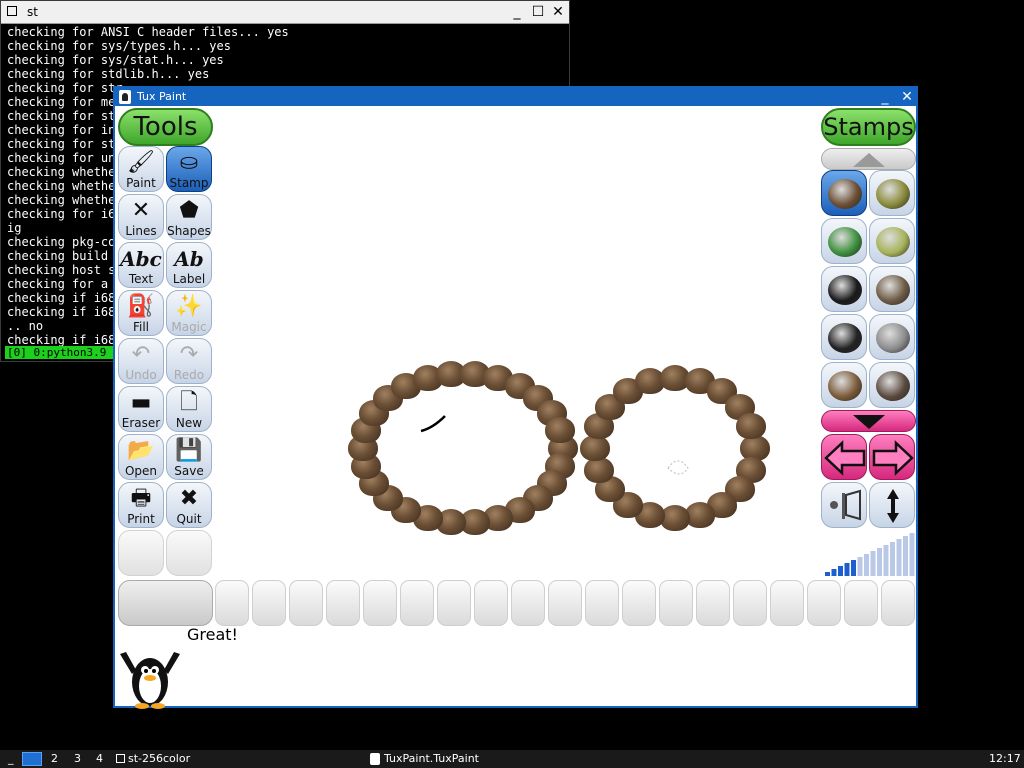 The height and width of the screenshot is (768, 1024). I want to click on tool-label: Label, so click(189, 279).